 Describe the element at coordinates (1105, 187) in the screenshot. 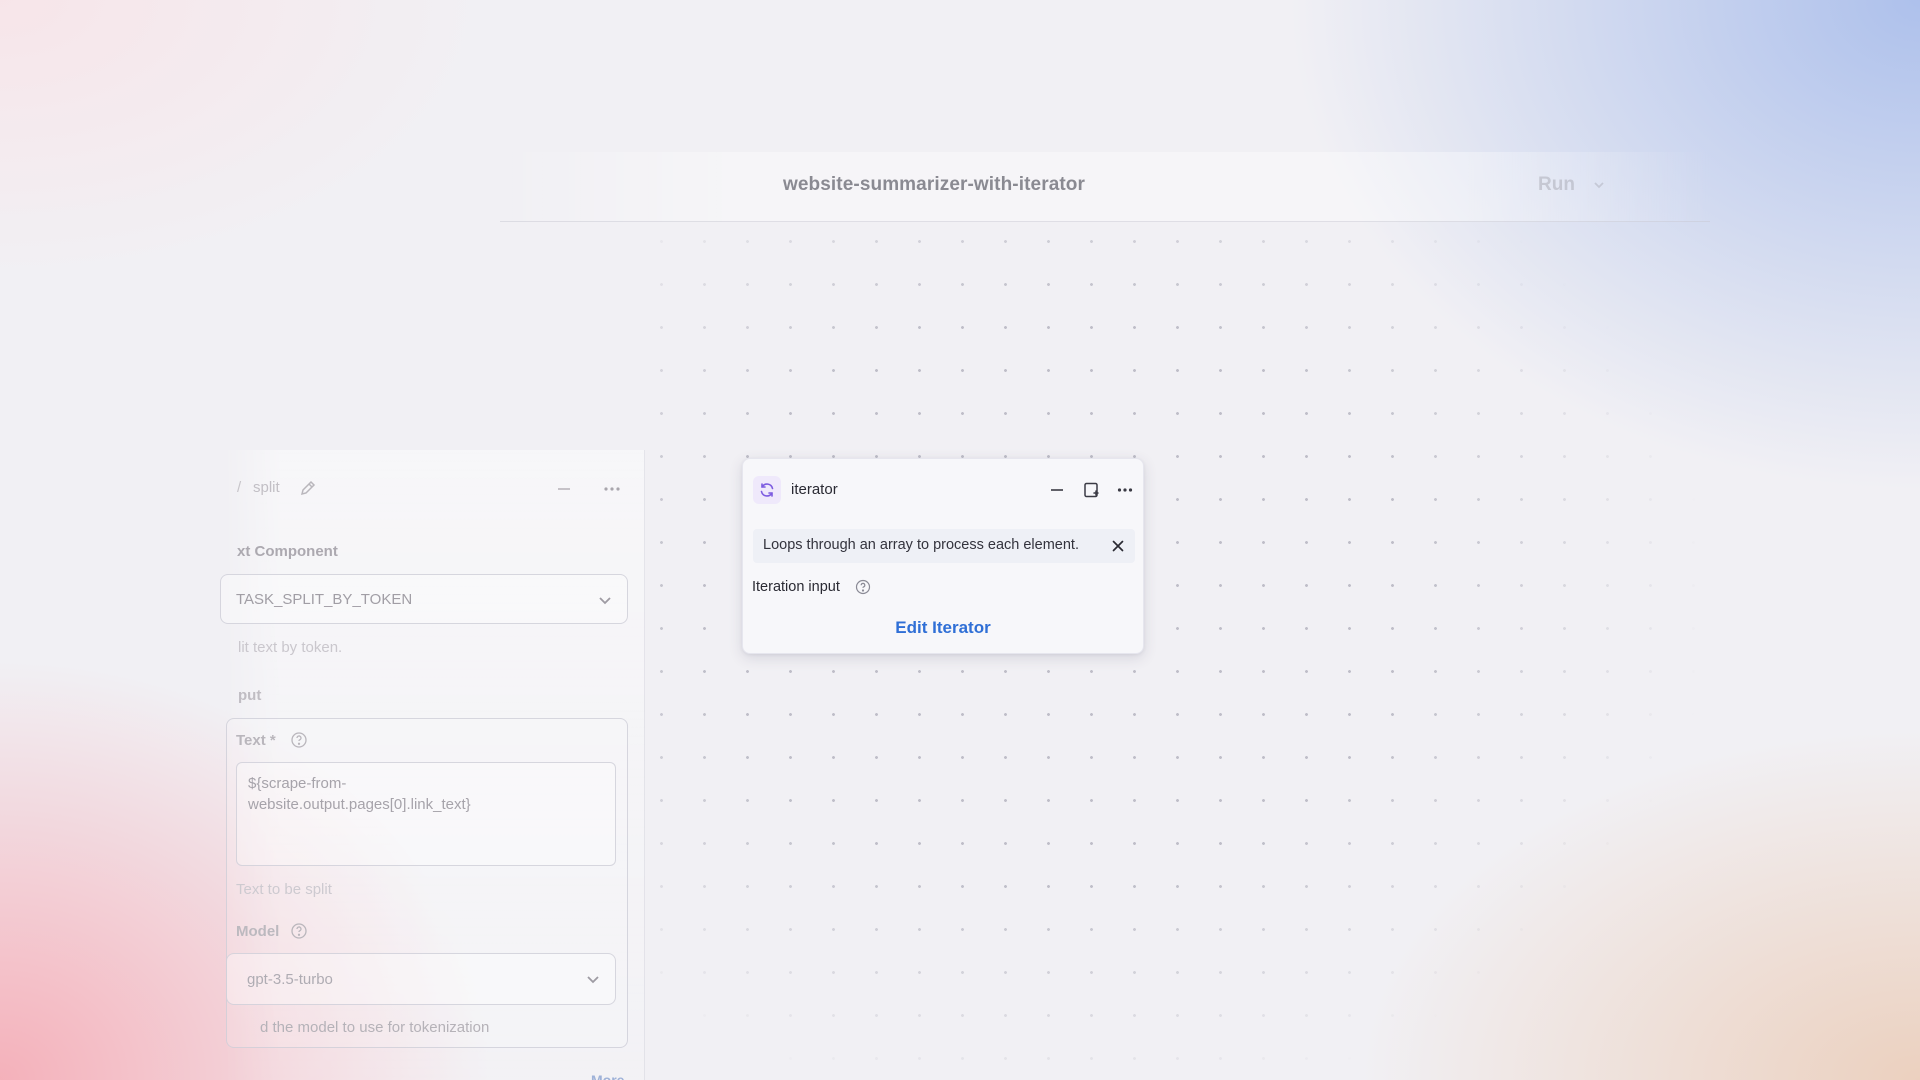

I see `topbar` at that location.